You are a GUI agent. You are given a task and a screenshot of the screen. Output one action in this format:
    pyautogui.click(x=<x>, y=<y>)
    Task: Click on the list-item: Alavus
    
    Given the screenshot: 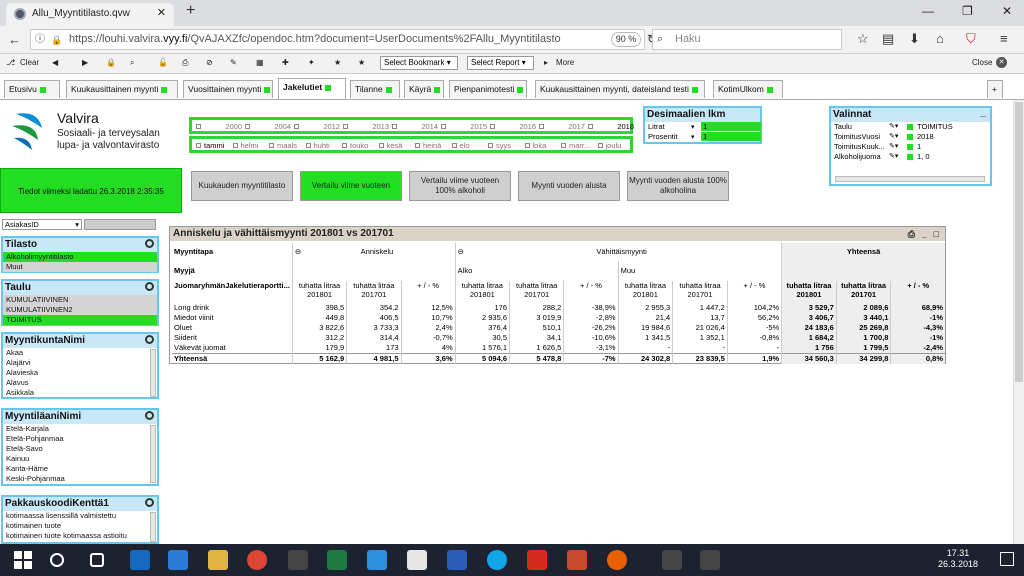 What is the action you would take?
    pyautogui.click(x=80, y=383)
    